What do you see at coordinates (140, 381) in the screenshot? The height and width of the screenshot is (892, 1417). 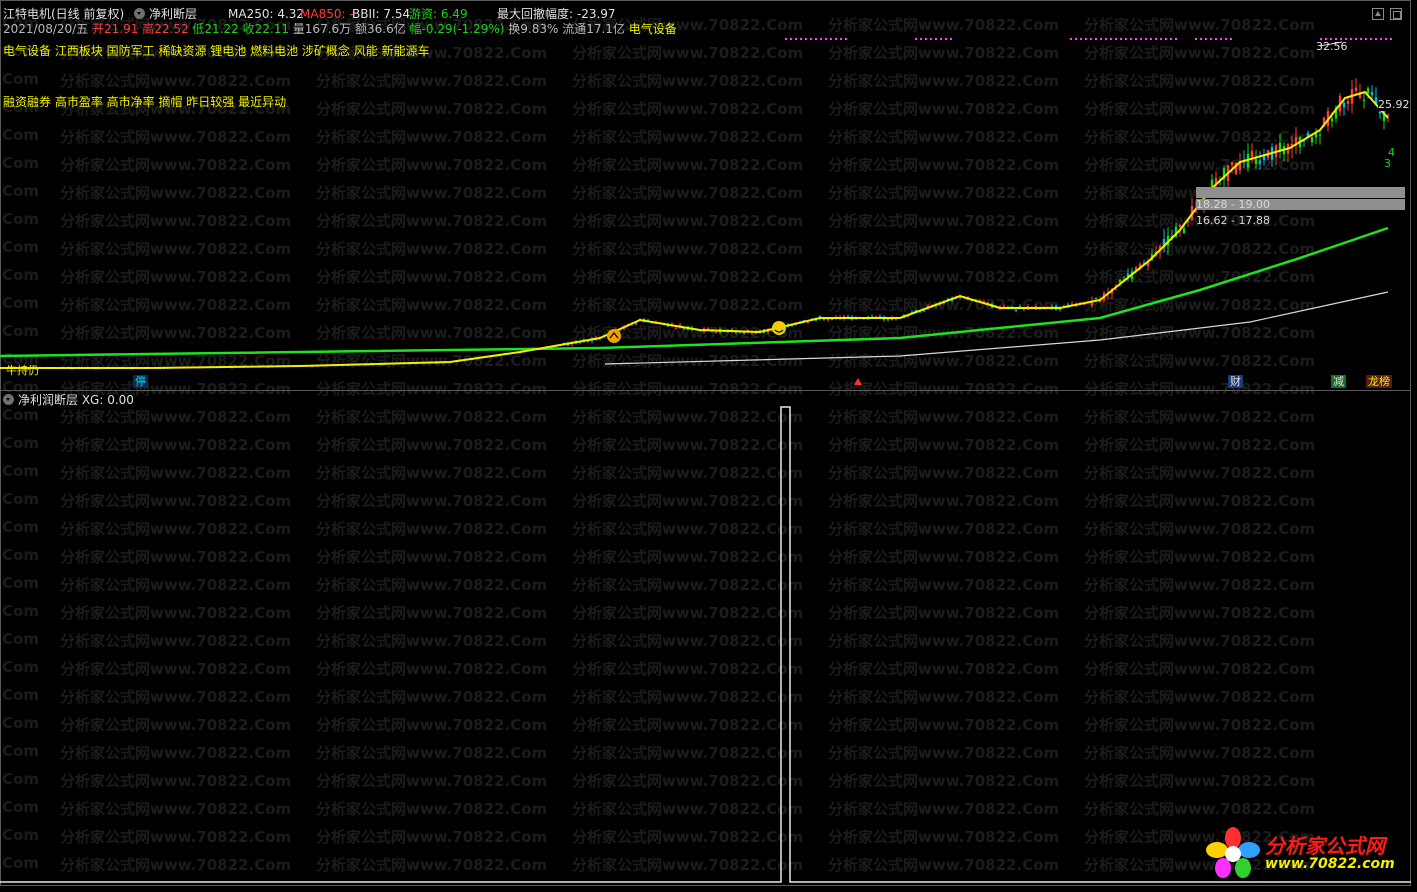 I see `suspend-marker: 停` at bounding box center [140, 381].